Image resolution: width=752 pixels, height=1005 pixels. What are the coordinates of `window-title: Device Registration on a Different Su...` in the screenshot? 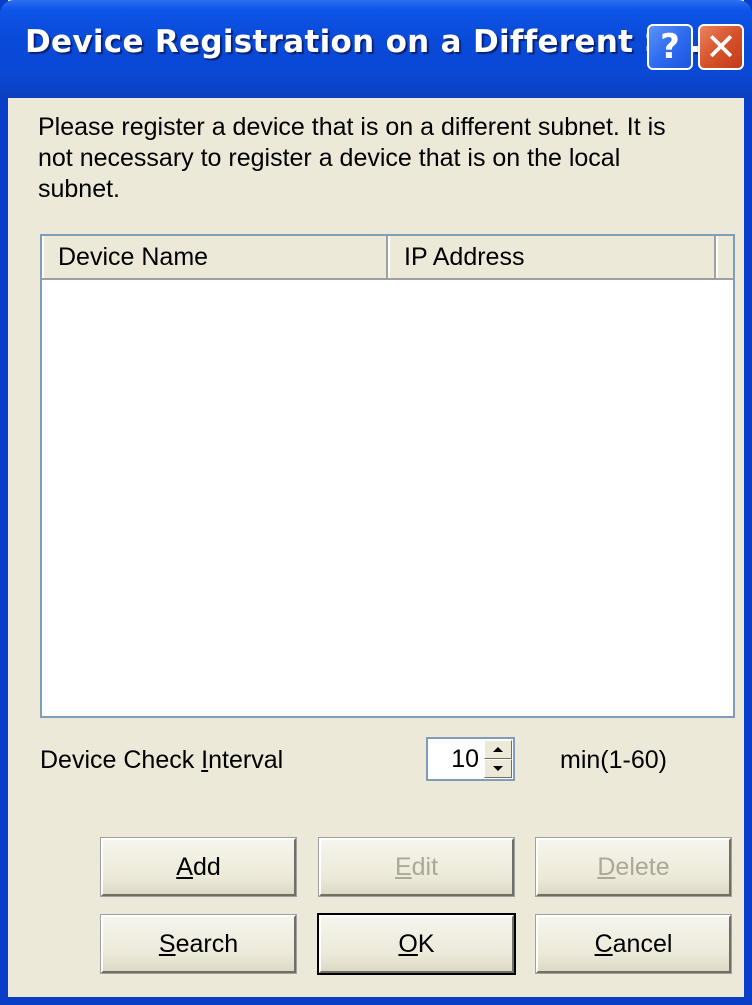 It's located at (375, 42).